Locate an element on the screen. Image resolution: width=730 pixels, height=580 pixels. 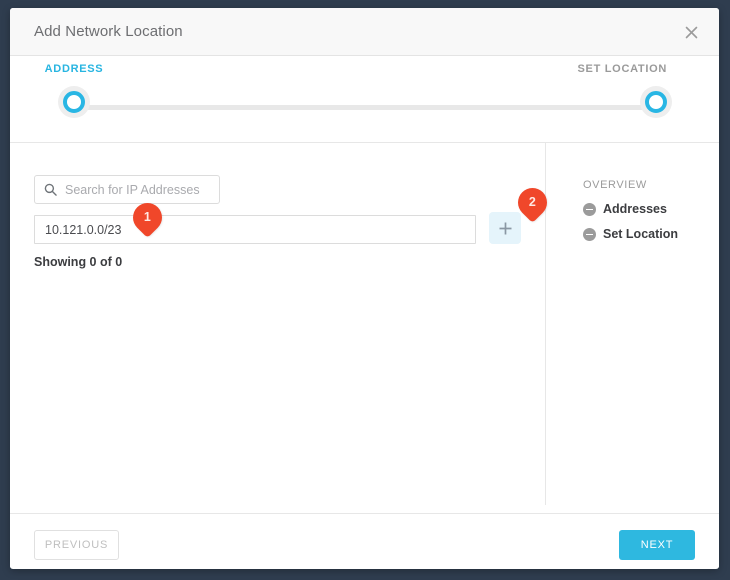
search-box is located at coordinates (127, 189).